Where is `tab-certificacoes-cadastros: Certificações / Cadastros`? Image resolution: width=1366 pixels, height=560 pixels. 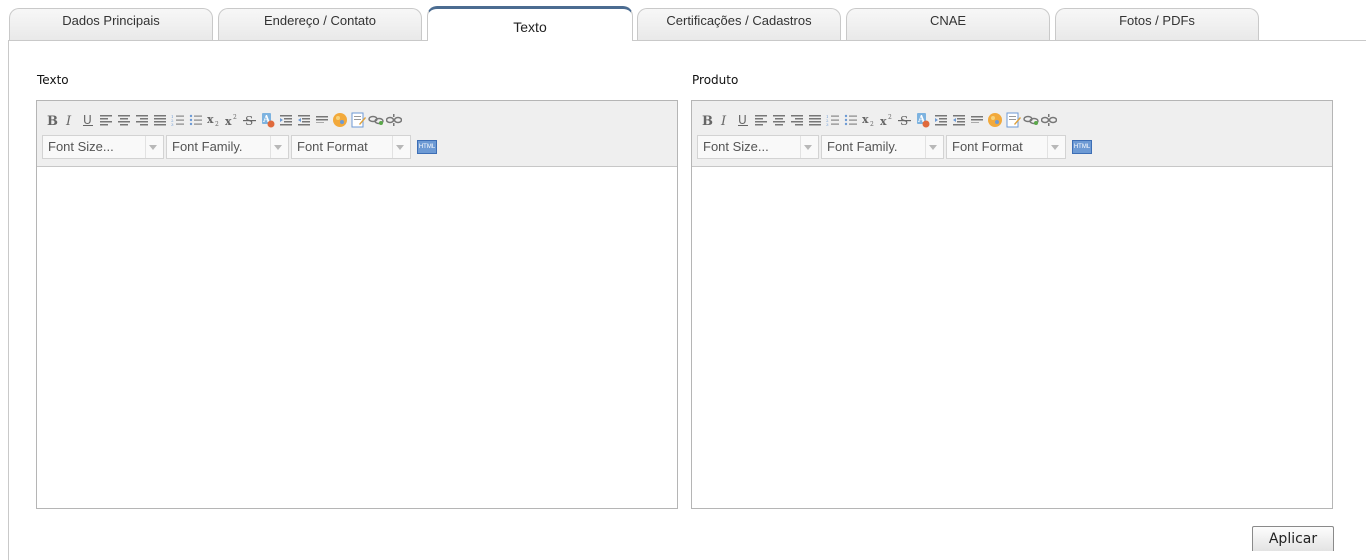
tab-certificacoes-cadastros: Certificações / Cadastros is located at coordinates (739, 24).